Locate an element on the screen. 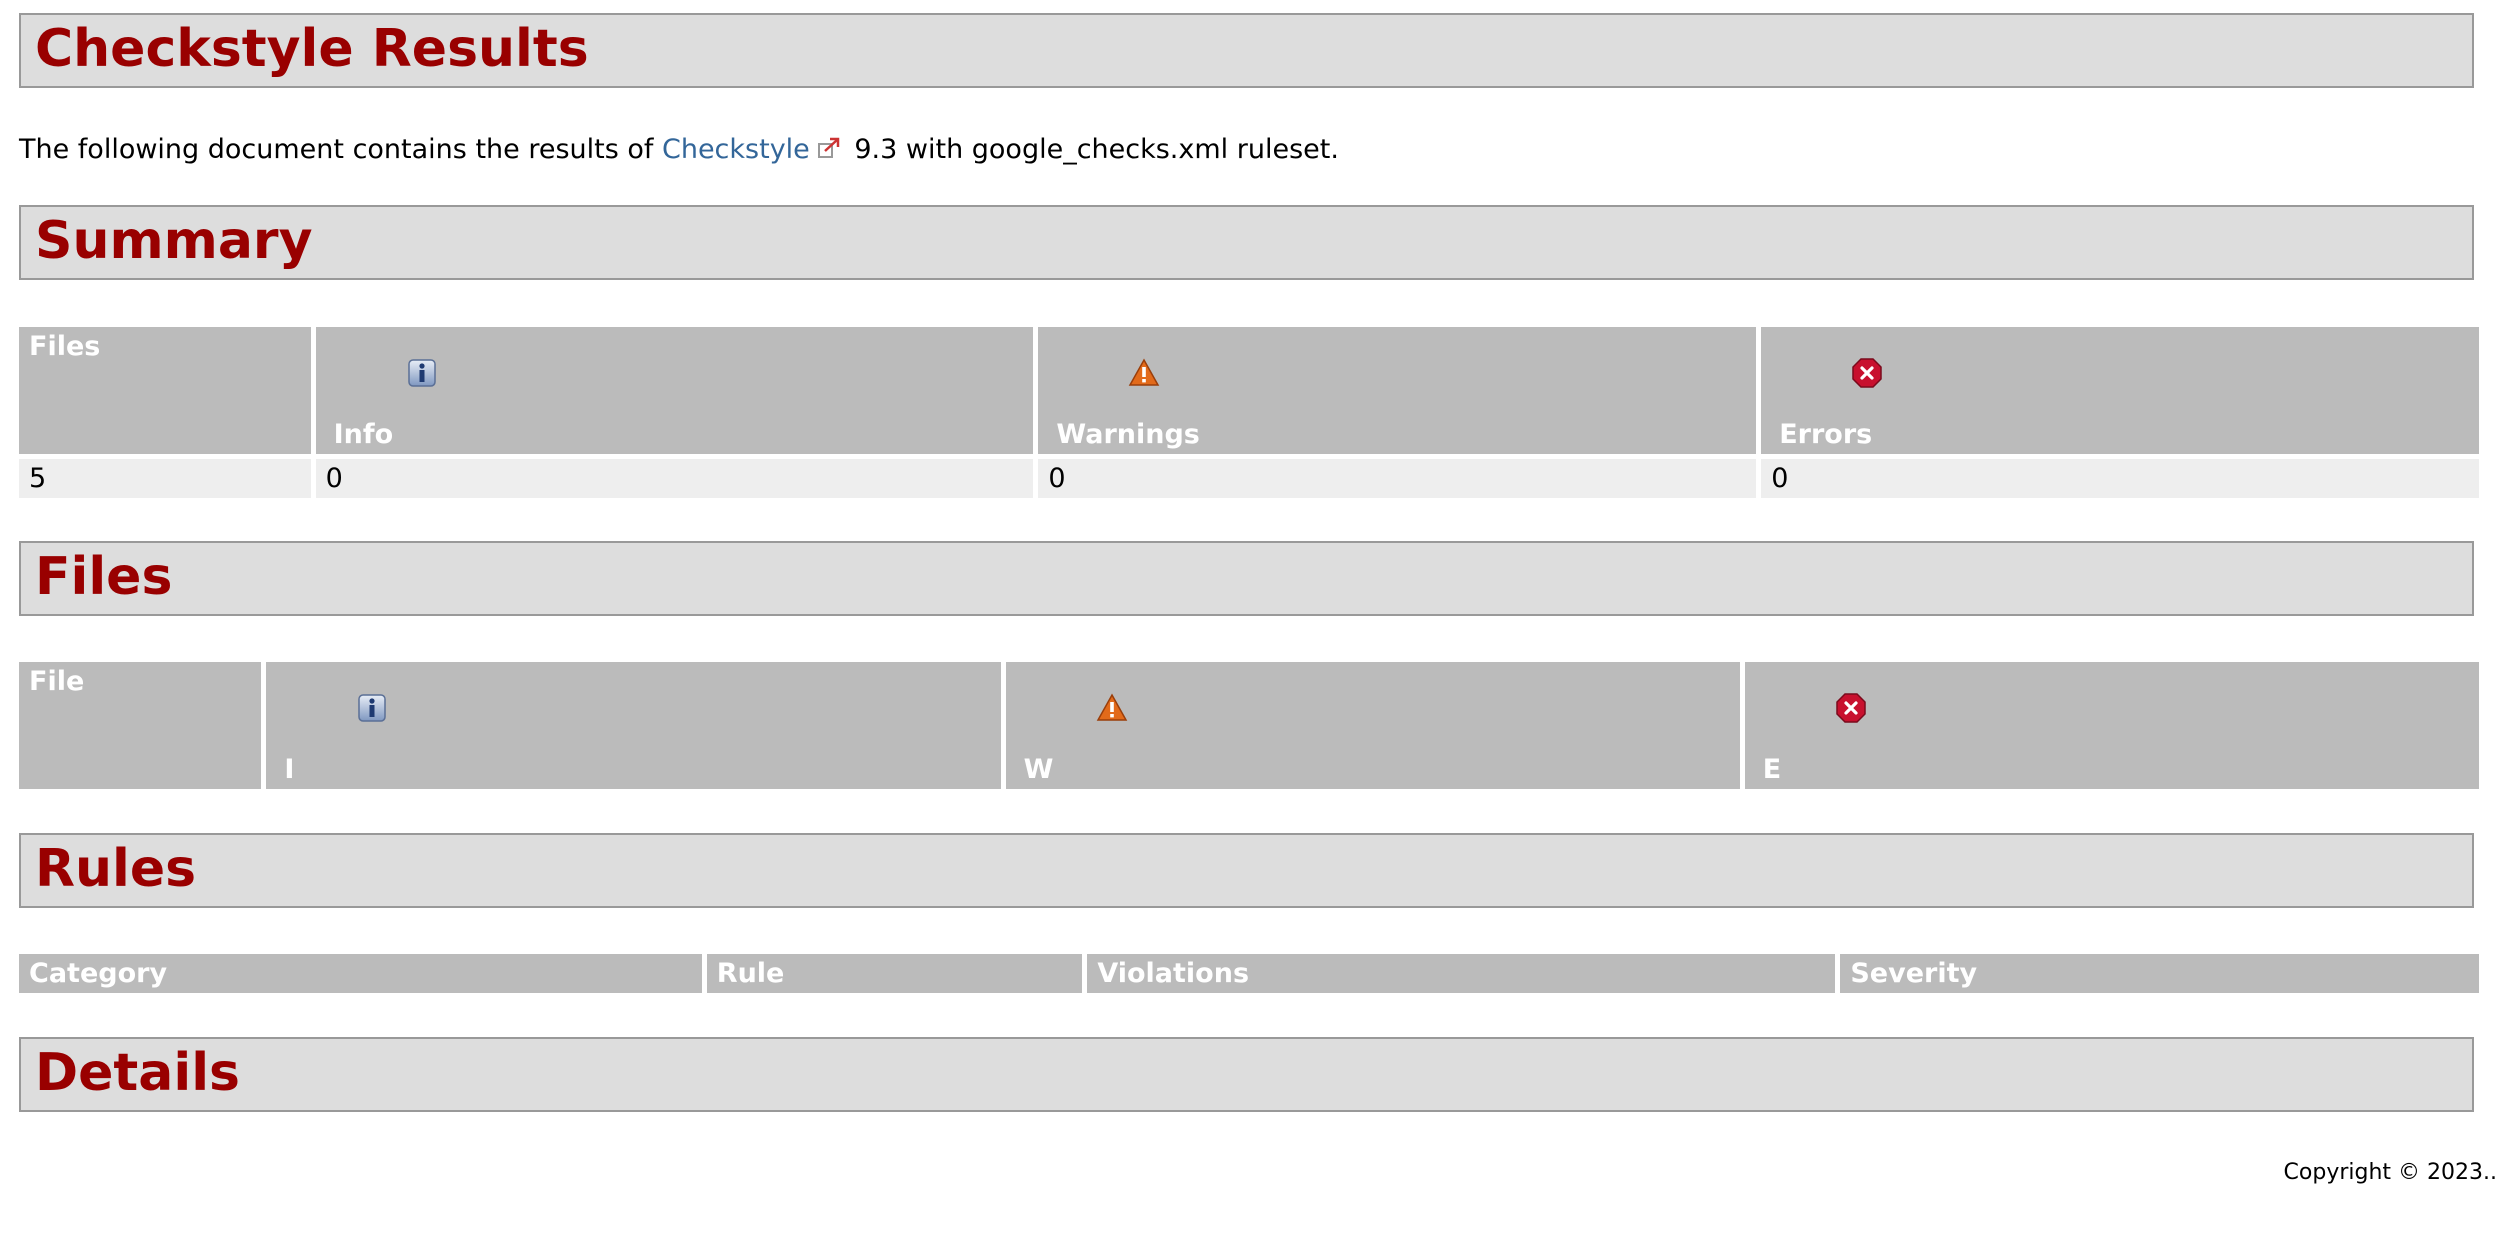 This screenshot has width=2503, height=1237. summary-table: Files Info Warnings Errors 5 0 0 0 is located at coordinates (1249, 412).